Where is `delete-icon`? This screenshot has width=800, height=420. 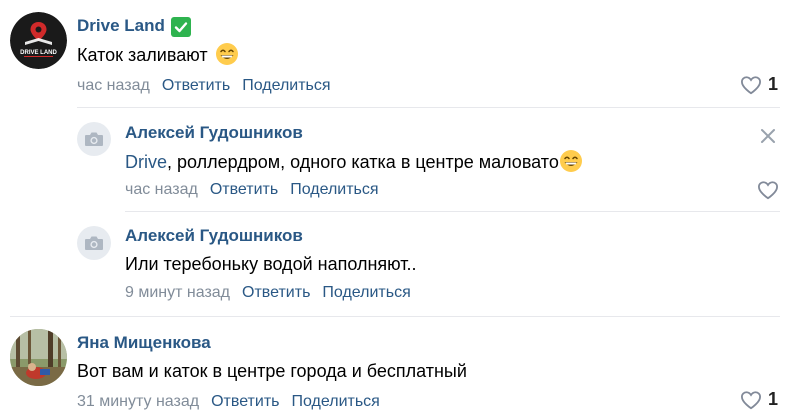 delete-icon is located at coordinates (768, 138).